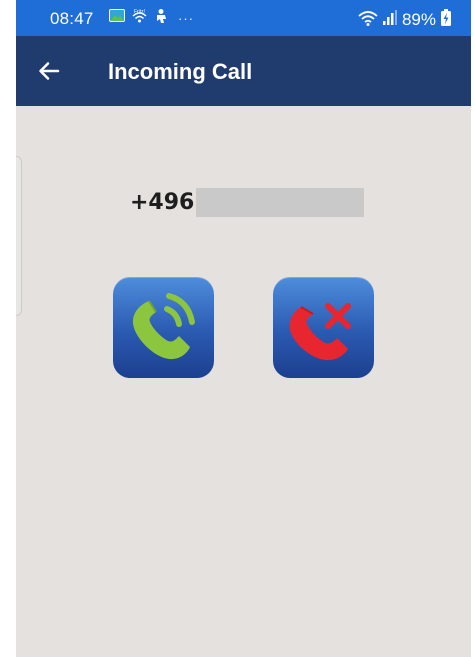 This screenshot has width=475, height=657. Describe the element at coordinates (186, 18) in the screenshot. I see `more-notifications-indicator: ···` at that location.